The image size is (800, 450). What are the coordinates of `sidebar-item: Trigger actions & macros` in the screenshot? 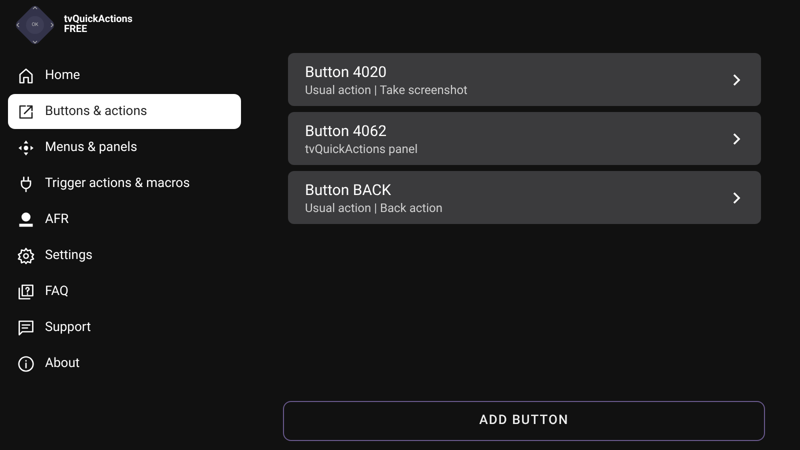 It's located at (124, 183).